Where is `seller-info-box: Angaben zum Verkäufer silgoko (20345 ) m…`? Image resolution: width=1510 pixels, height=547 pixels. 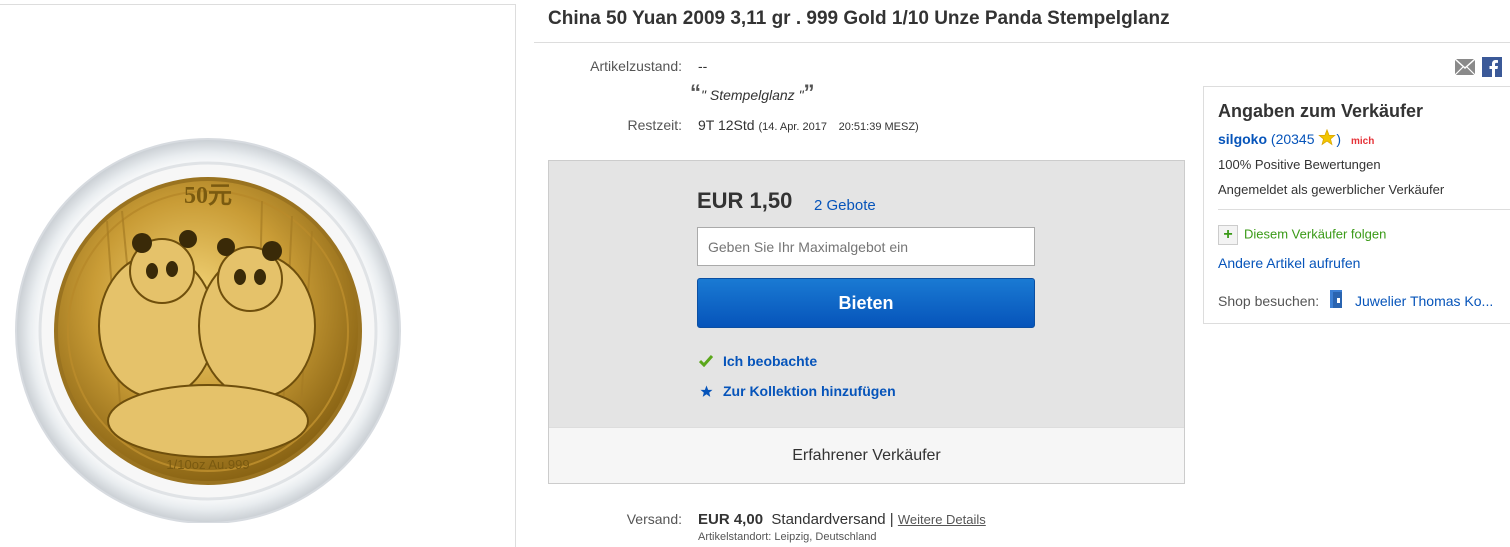 seller-info-box: Angaben zum Verkäufer silgoko (20345 ) m… is located at coordinates (1356, 205).